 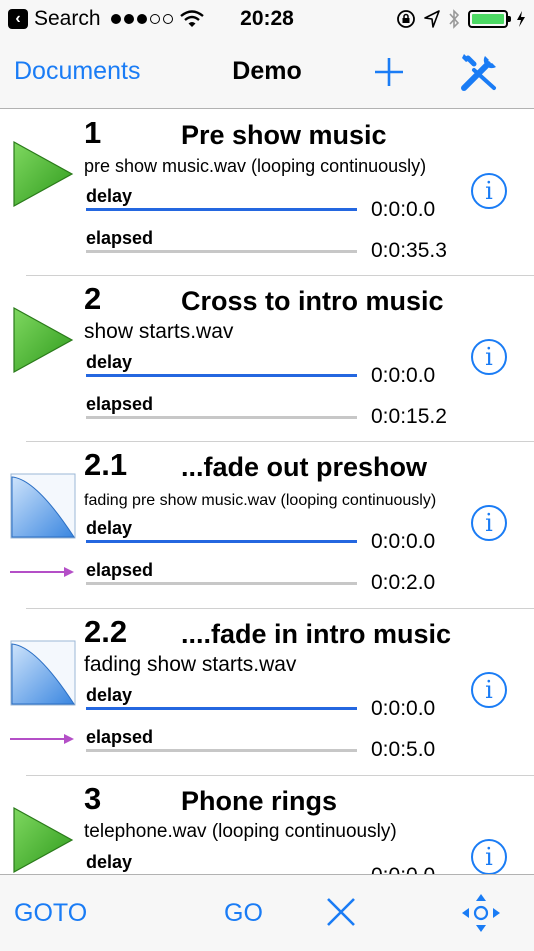 What do you see at coordinates (406, 19) in the screenshot?
I see `orientation-lock-icon` at bounding box center [406, 19].